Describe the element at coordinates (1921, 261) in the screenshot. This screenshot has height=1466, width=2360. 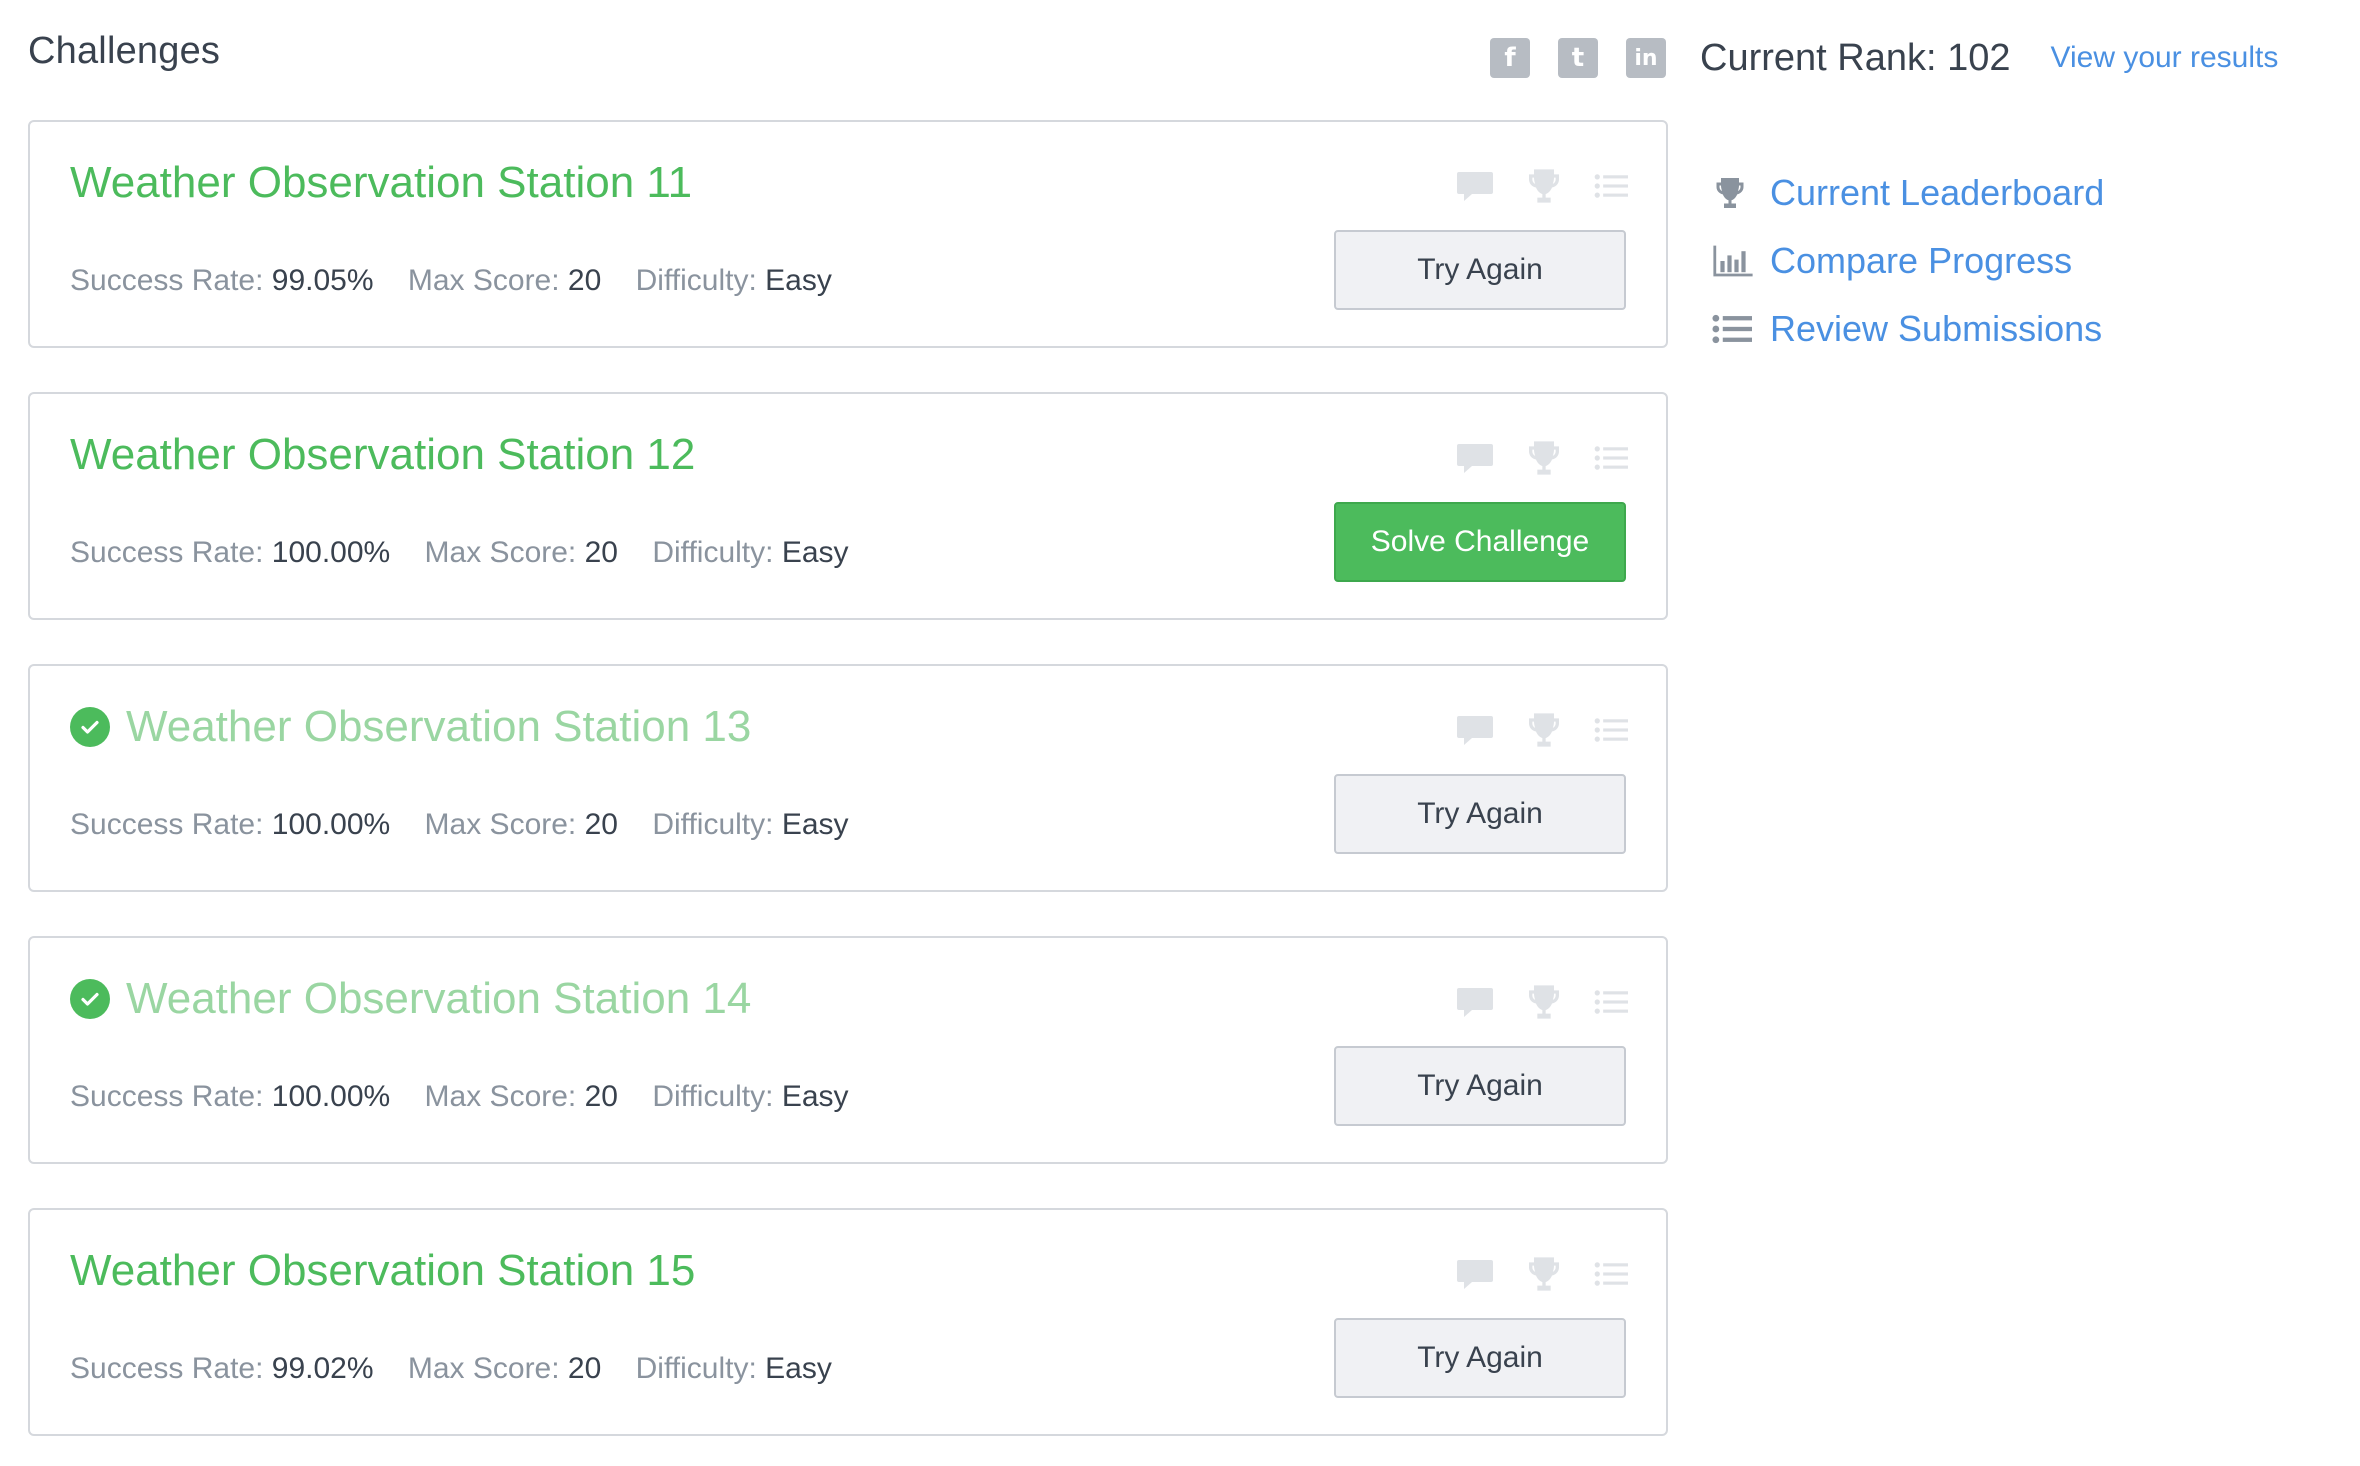
I see `sidebar-item-label: Compare Progress` at that location.